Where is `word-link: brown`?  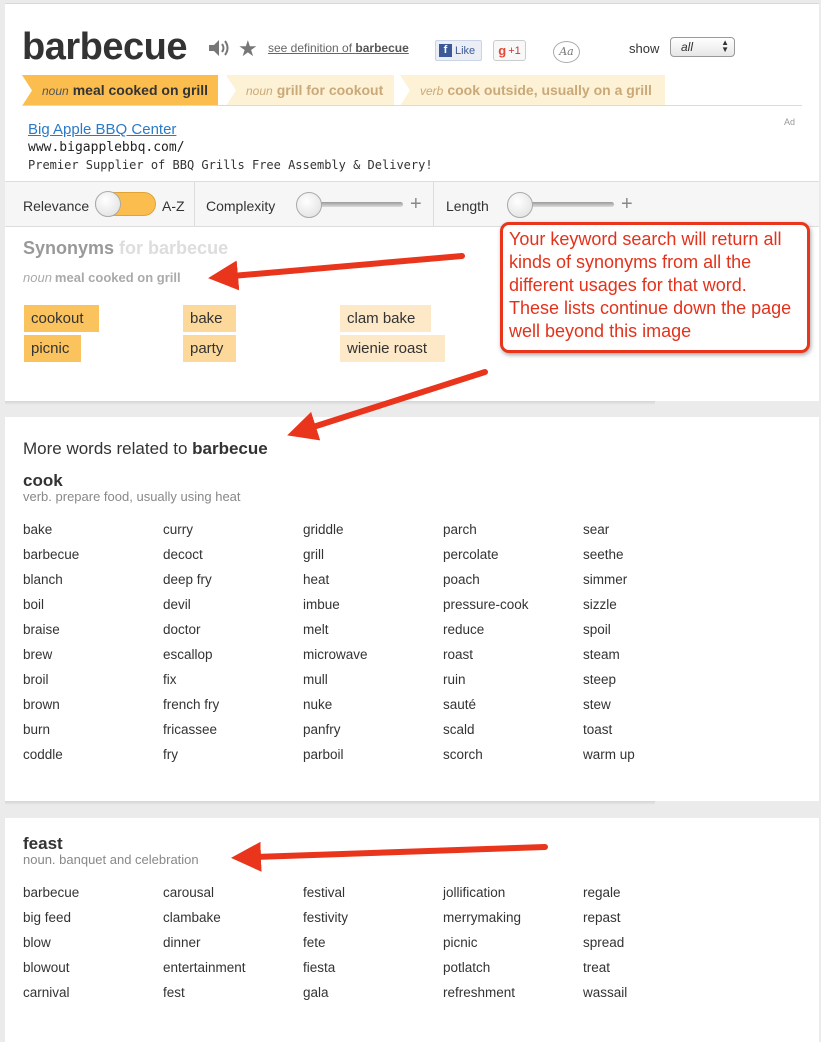
word-link: brown is located at coordinates (51, 704).